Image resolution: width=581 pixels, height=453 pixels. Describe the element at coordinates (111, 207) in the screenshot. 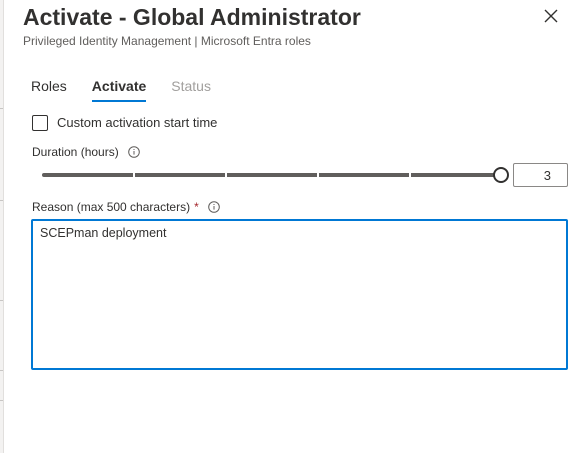

I see `reason-label: Reason (max 500 characters)` at that location.